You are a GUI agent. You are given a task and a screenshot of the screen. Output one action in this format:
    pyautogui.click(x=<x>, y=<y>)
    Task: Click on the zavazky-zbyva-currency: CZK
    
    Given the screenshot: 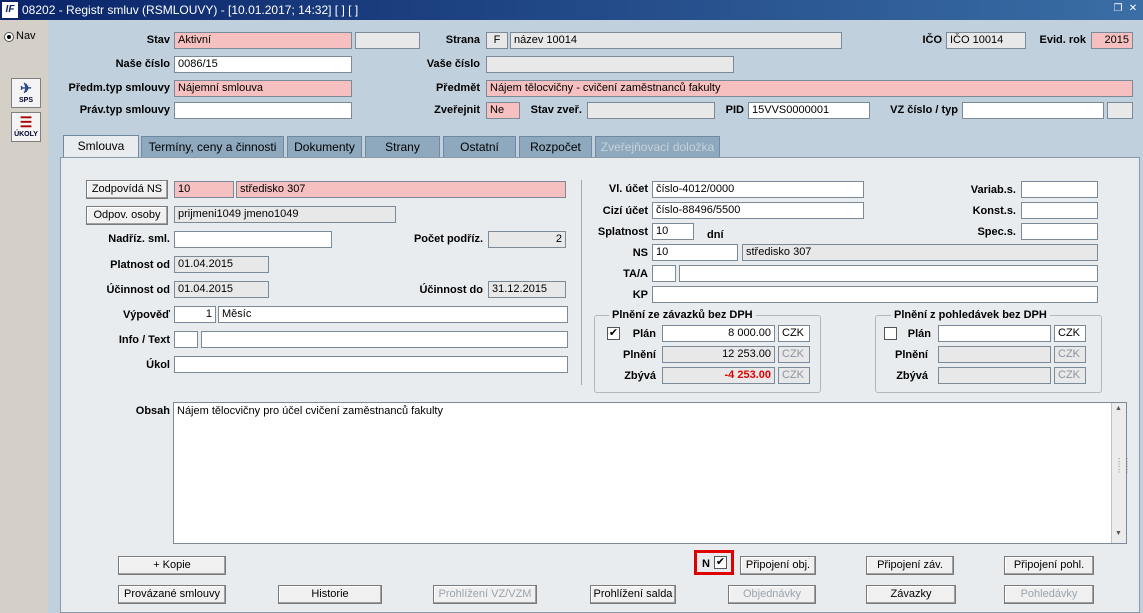 What is the action you would take?
    pyautogui.click(x=794, y=375)
    